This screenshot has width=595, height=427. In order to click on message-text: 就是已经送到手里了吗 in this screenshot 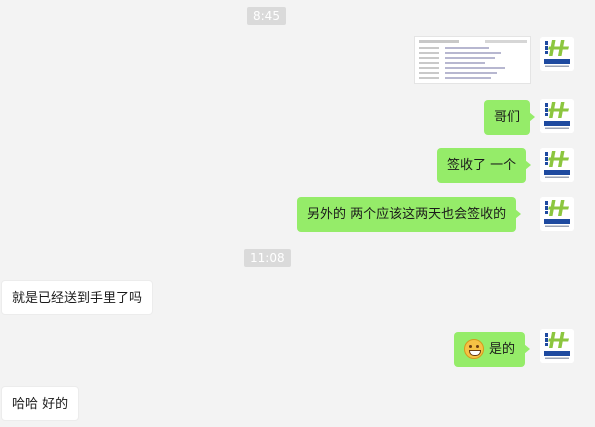, I will do `click(77, 298)`.